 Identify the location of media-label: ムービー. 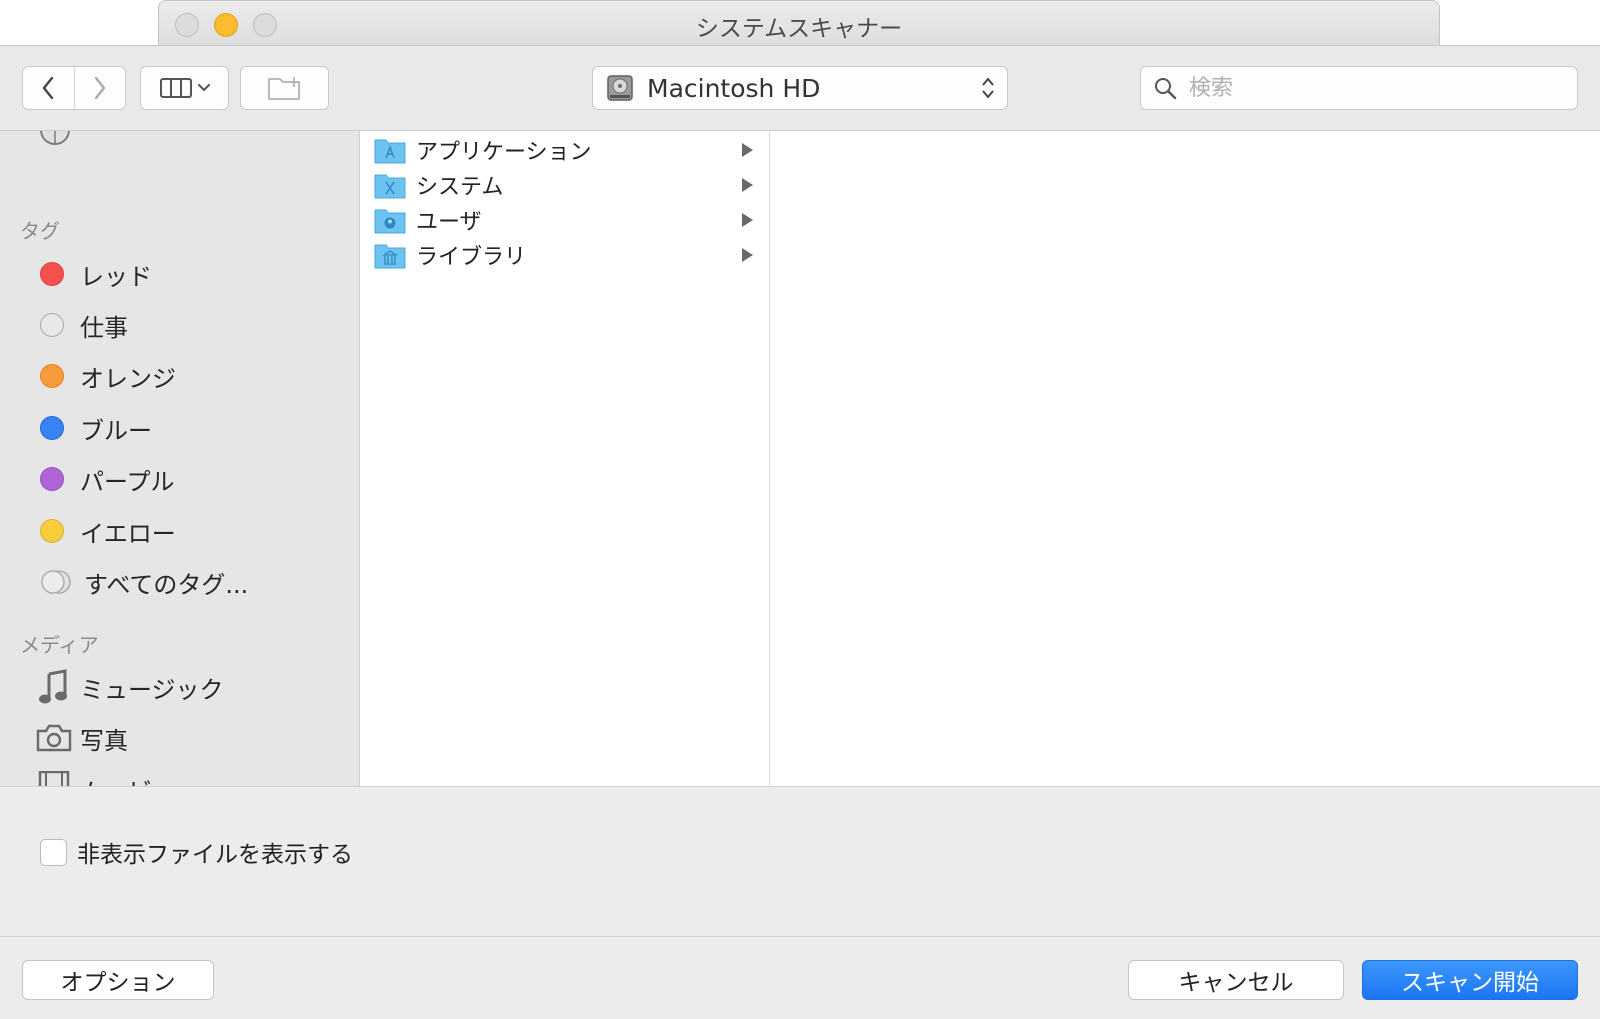
(128, 779).